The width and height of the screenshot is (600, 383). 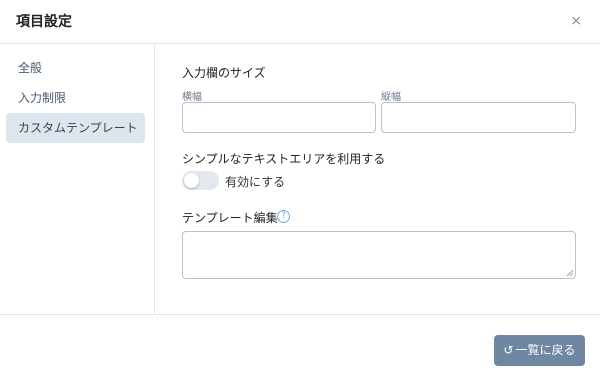 What do you see at coordinates (391, 97) in the screenshot?
I see `height-label: 縦幅` at bounding box center [391, 97].